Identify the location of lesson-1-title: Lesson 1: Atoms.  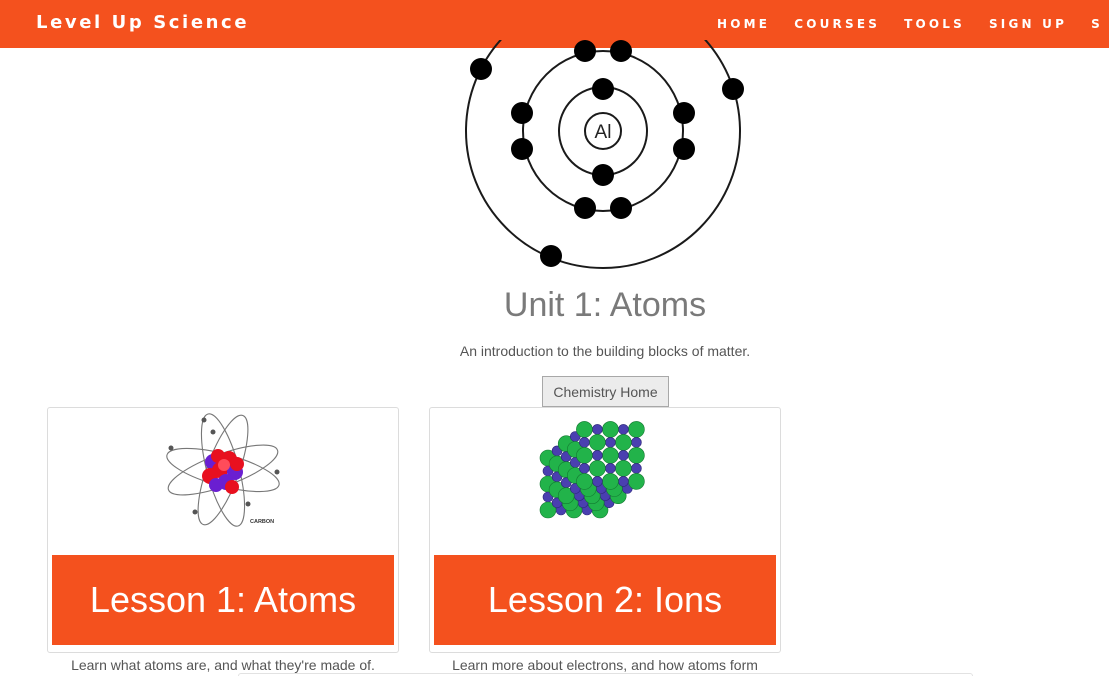
(223, 600).